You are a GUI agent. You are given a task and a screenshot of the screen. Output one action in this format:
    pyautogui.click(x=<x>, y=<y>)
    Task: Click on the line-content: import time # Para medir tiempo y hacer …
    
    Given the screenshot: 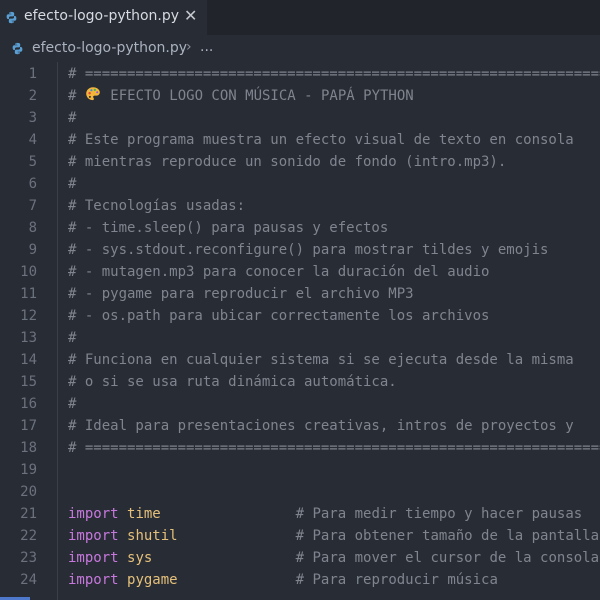 What is the action you would take?
    pyautogui.click(x=325, y=514)
    